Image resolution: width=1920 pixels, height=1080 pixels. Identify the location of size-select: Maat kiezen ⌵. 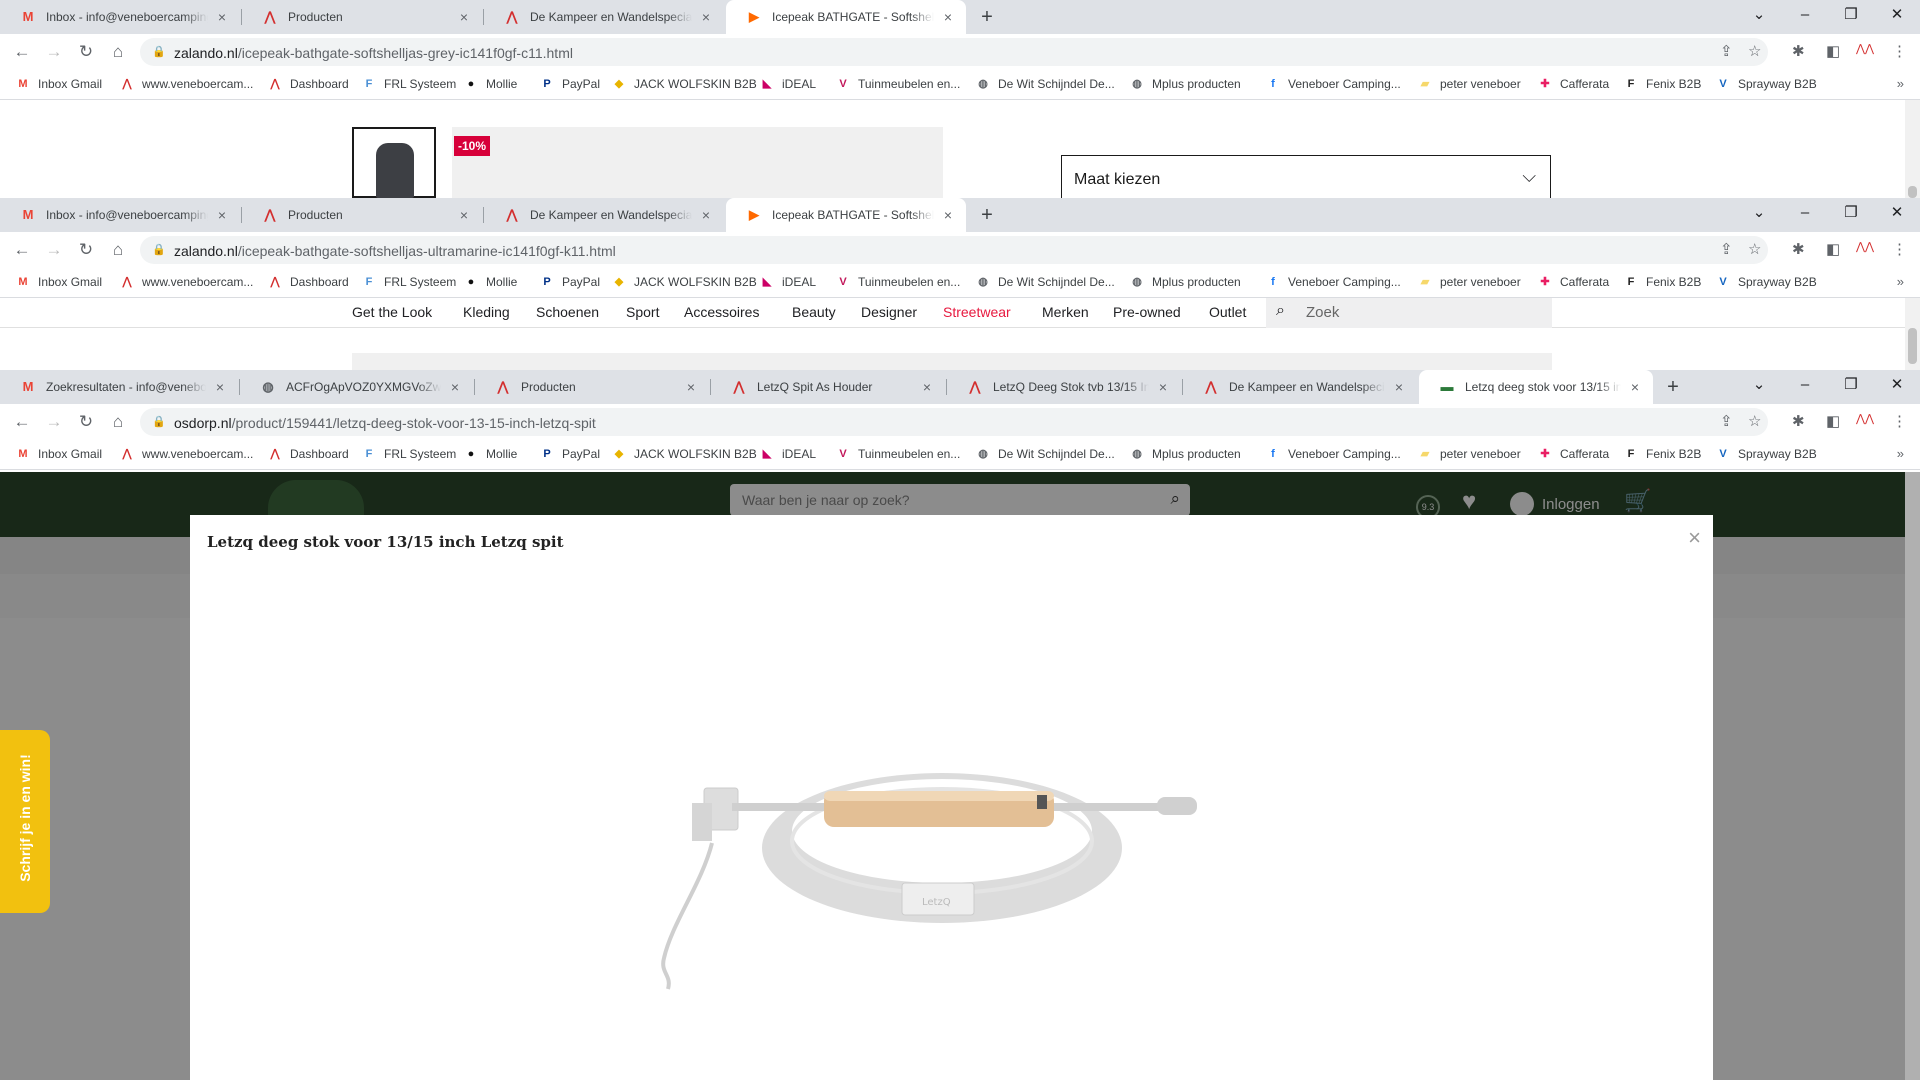
(1306, 176).